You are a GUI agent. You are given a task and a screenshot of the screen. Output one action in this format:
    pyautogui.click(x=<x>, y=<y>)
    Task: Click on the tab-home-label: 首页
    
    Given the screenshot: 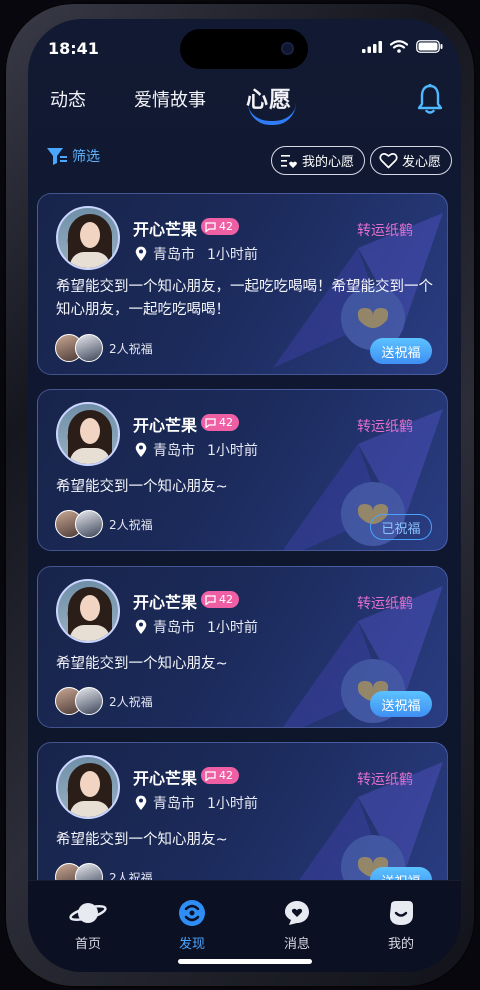 What is the action you would take?
    pyautogui.click(x=87, y=944)
    